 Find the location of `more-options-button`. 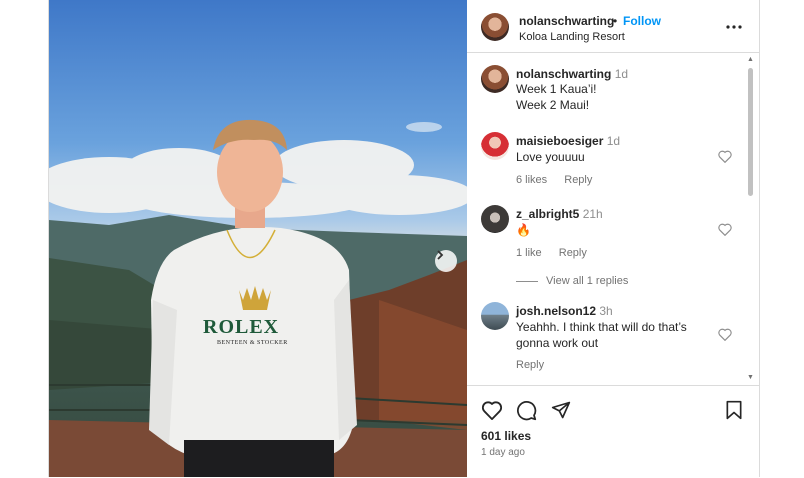

more-options-button is located at coordinates (734, 25).